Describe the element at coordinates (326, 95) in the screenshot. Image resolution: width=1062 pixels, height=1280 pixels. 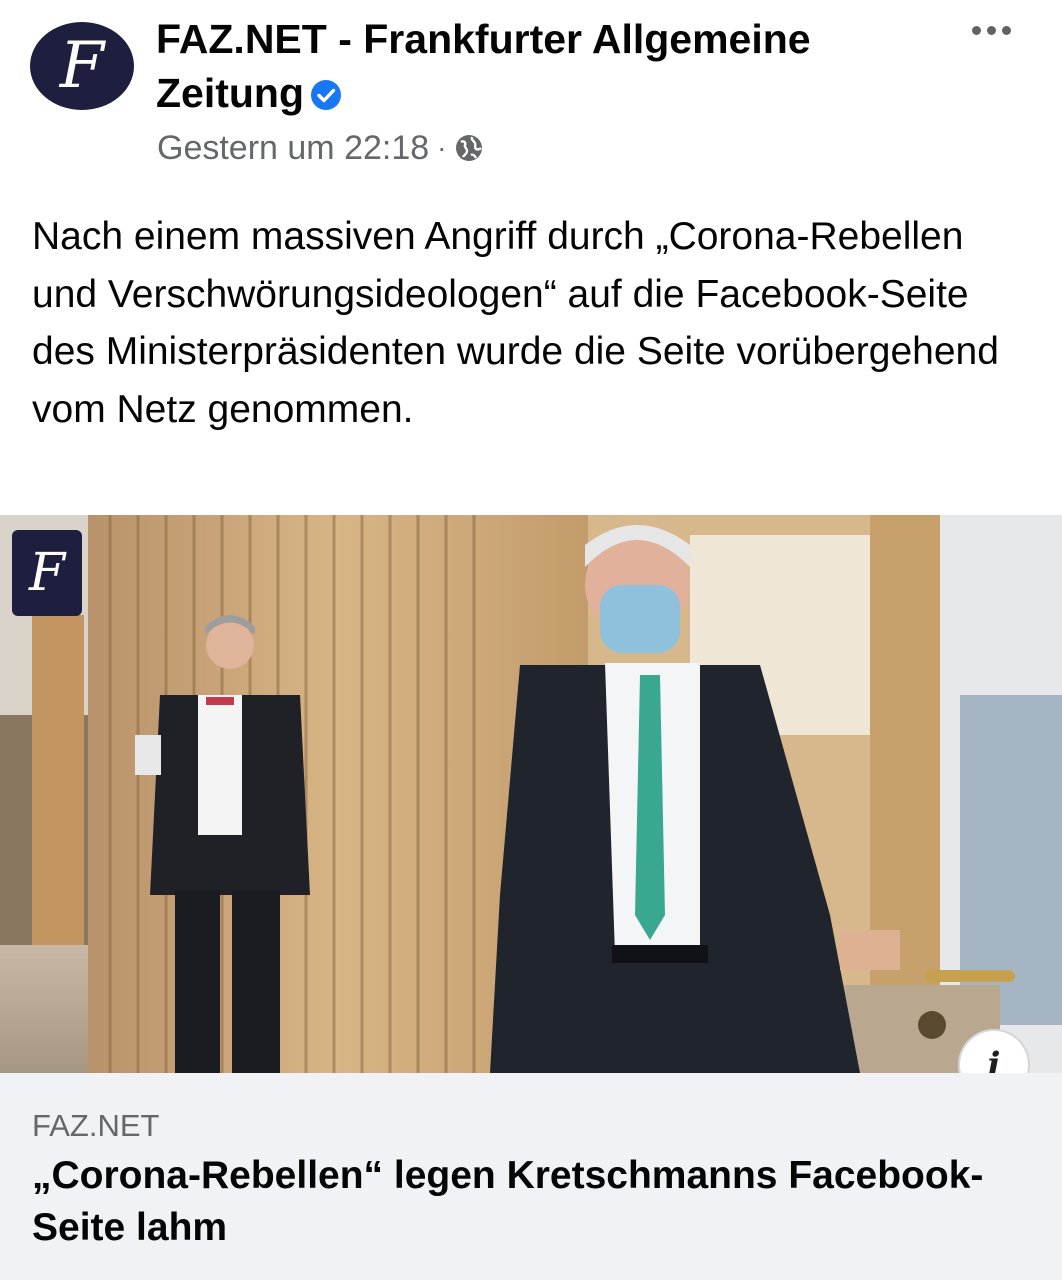
I see `verified-badge-icon` at that location.